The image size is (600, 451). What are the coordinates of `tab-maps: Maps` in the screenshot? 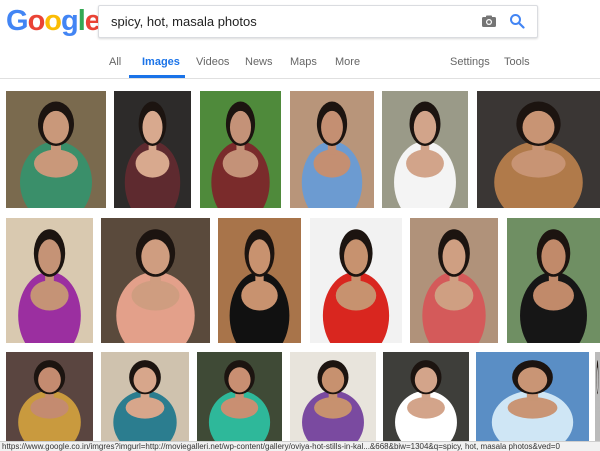 It's located at (303, 62).